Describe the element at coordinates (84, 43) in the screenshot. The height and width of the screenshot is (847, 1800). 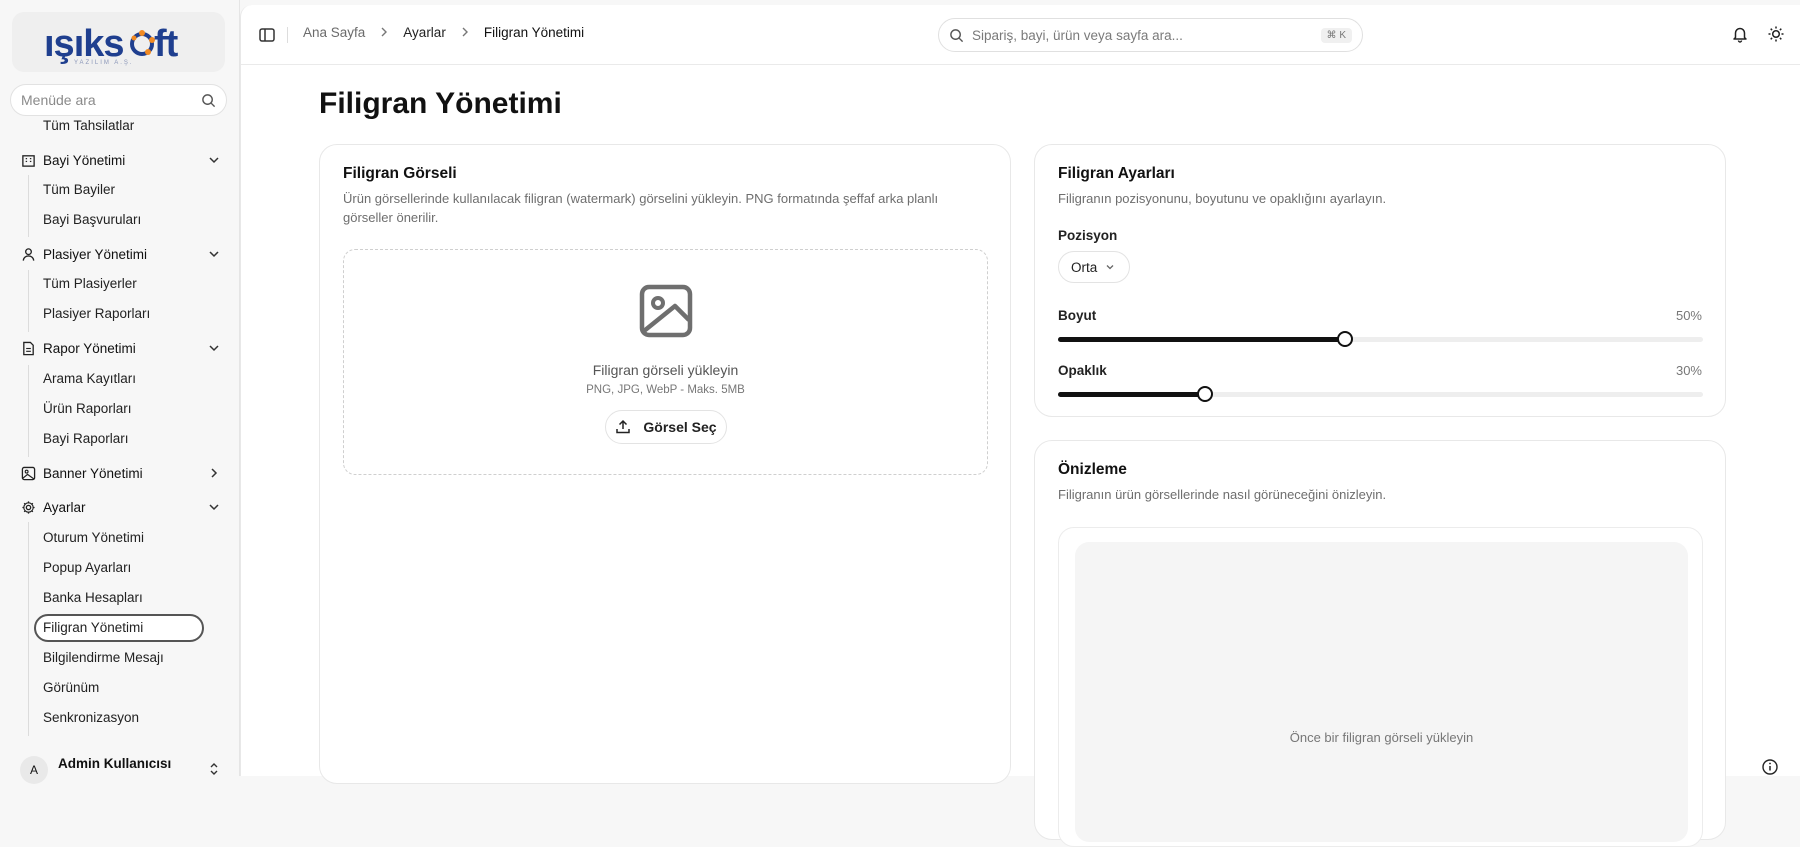
I see `svg-text: ışıks` at that location.